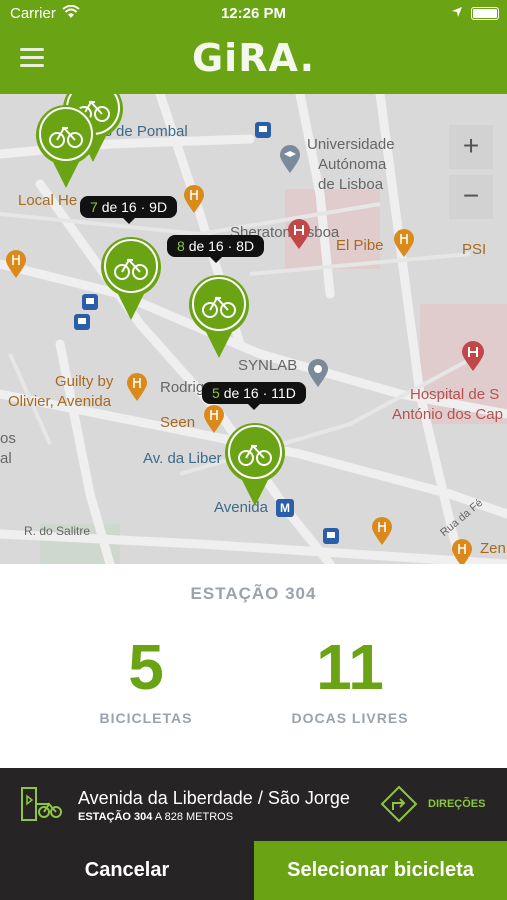 The height and width of the screenshot is (900, 507). What do you see at coordinates (60, 401) in the screenshot?
I see `map-label: Olivier, Avenida` at bounding box center [60, 401].